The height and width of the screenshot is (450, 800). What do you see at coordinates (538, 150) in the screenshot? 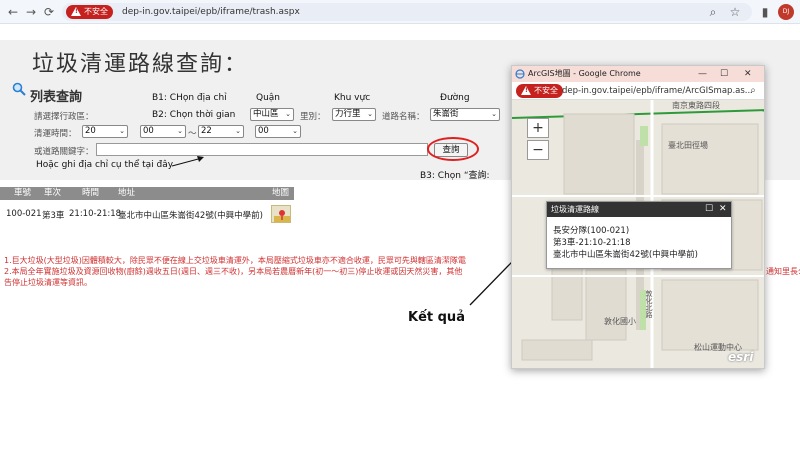
I see `zoom-out-button: −` at bounding box center [538, 150].